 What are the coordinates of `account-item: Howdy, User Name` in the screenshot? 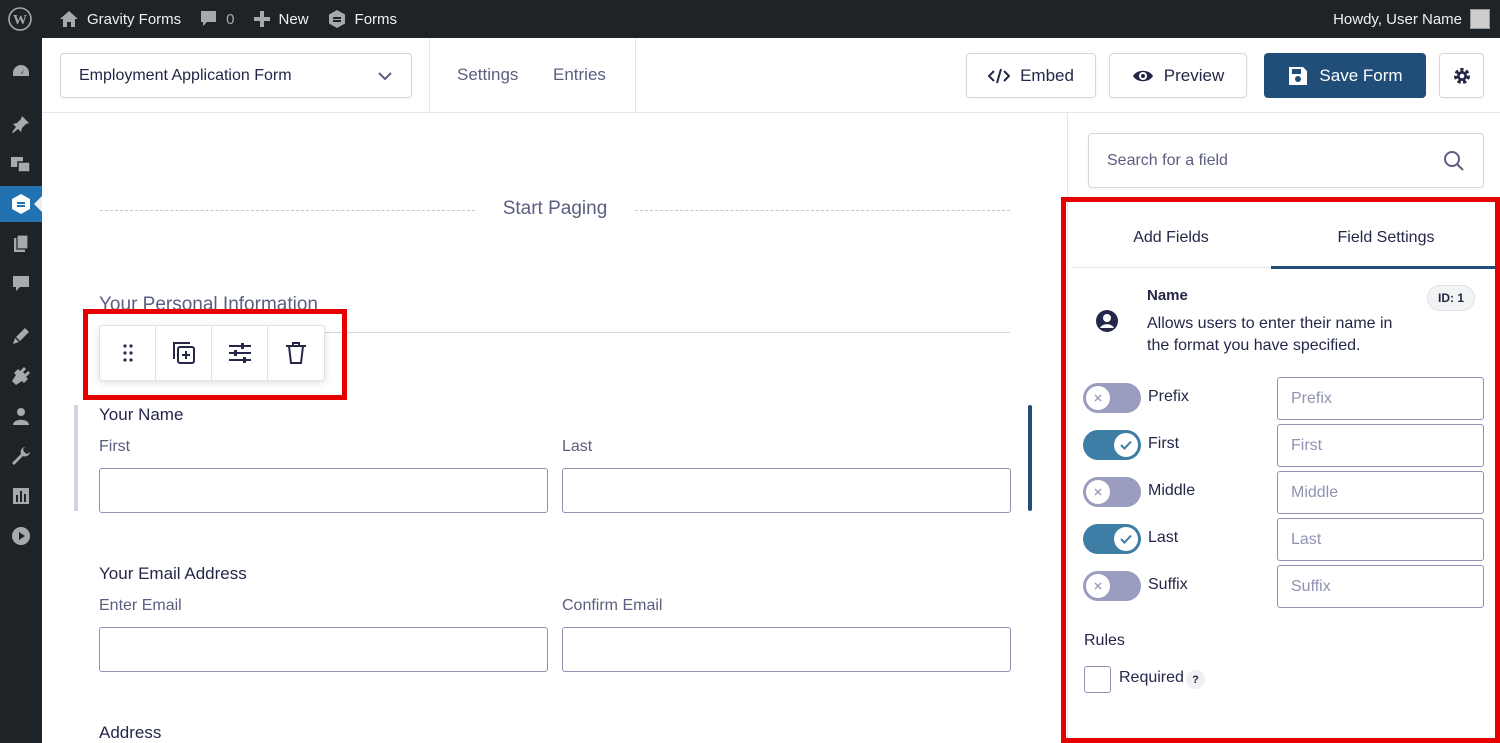 It's located at (1412, 19).